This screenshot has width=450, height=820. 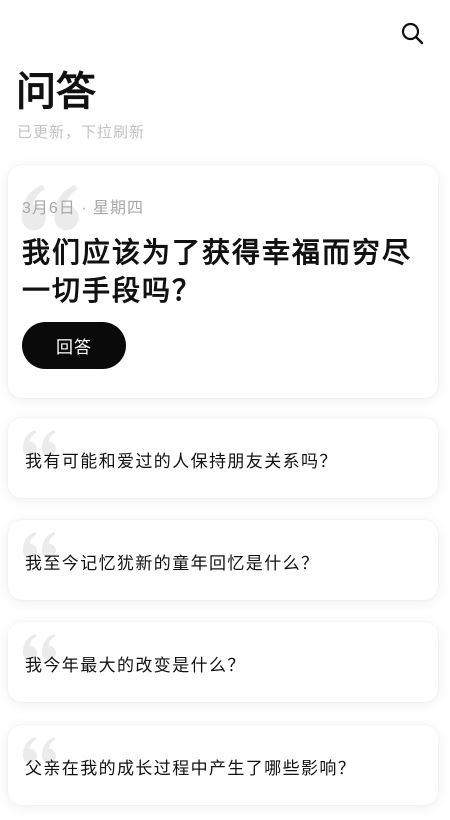 I want to click on question-card: 父亲在我的成长过程中产生了哪些影响？, so click(x=223, y=765).